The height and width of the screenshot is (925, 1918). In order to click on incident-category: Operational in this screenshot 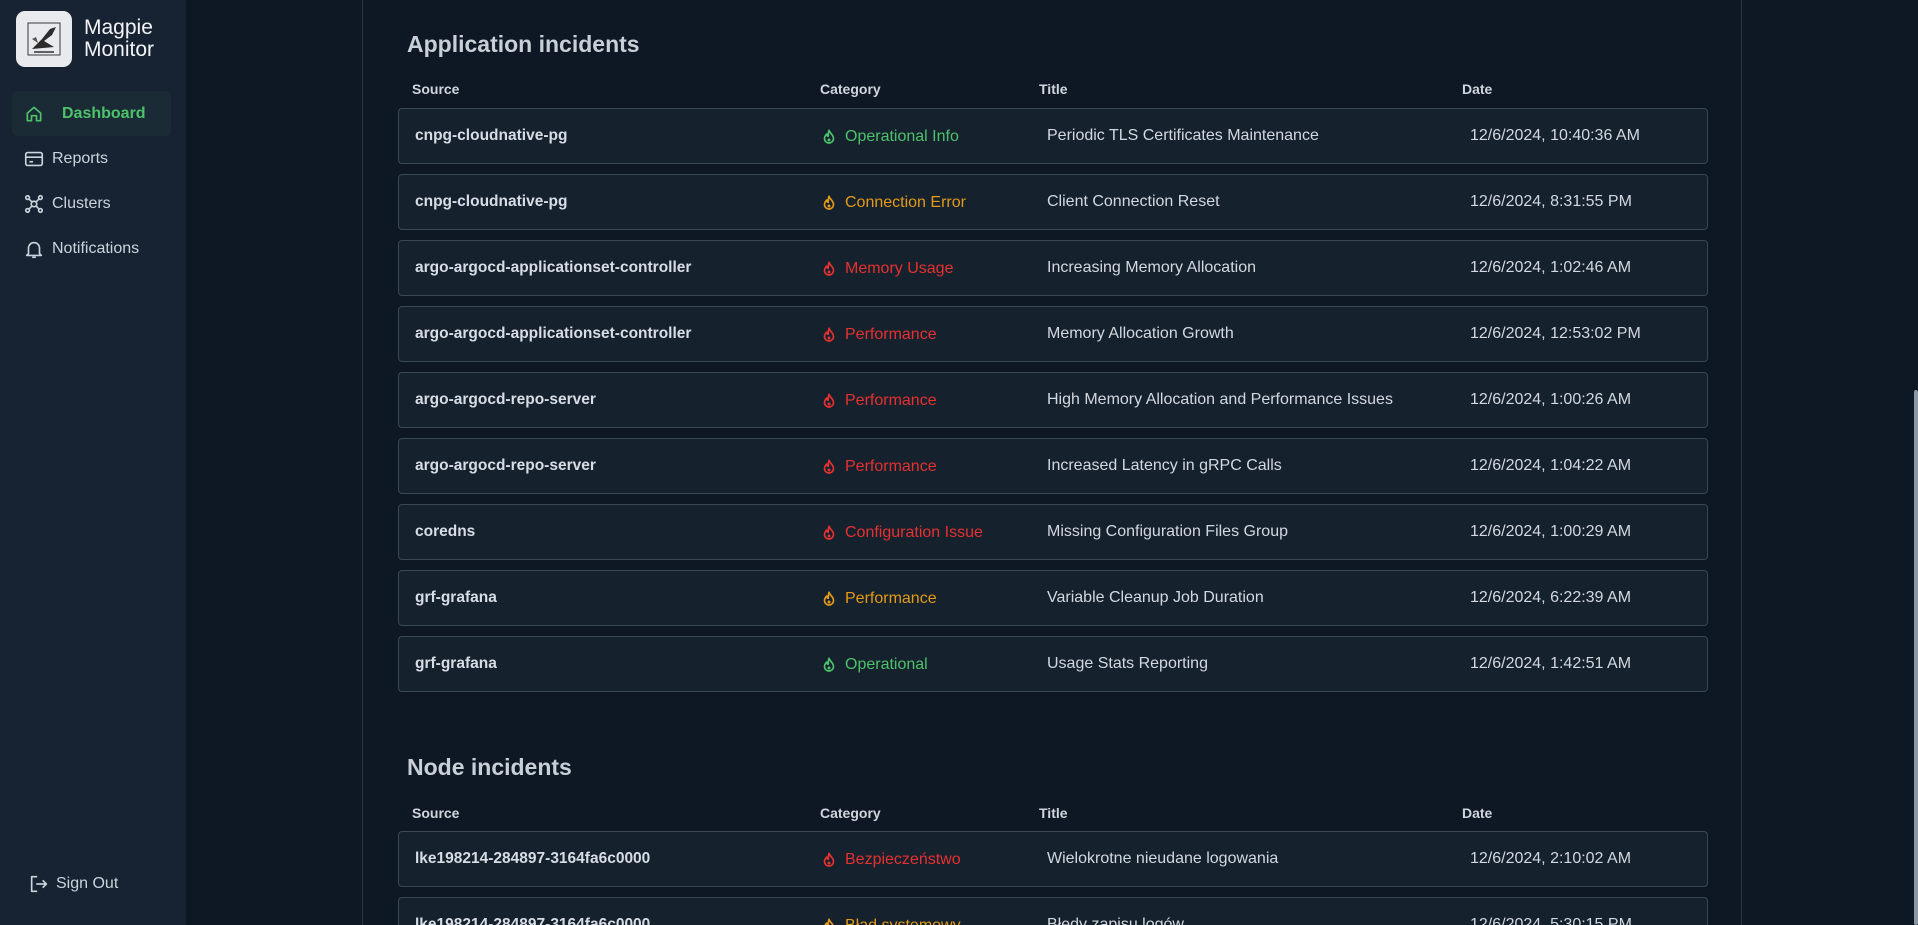, I will do `click(873, 665)`.